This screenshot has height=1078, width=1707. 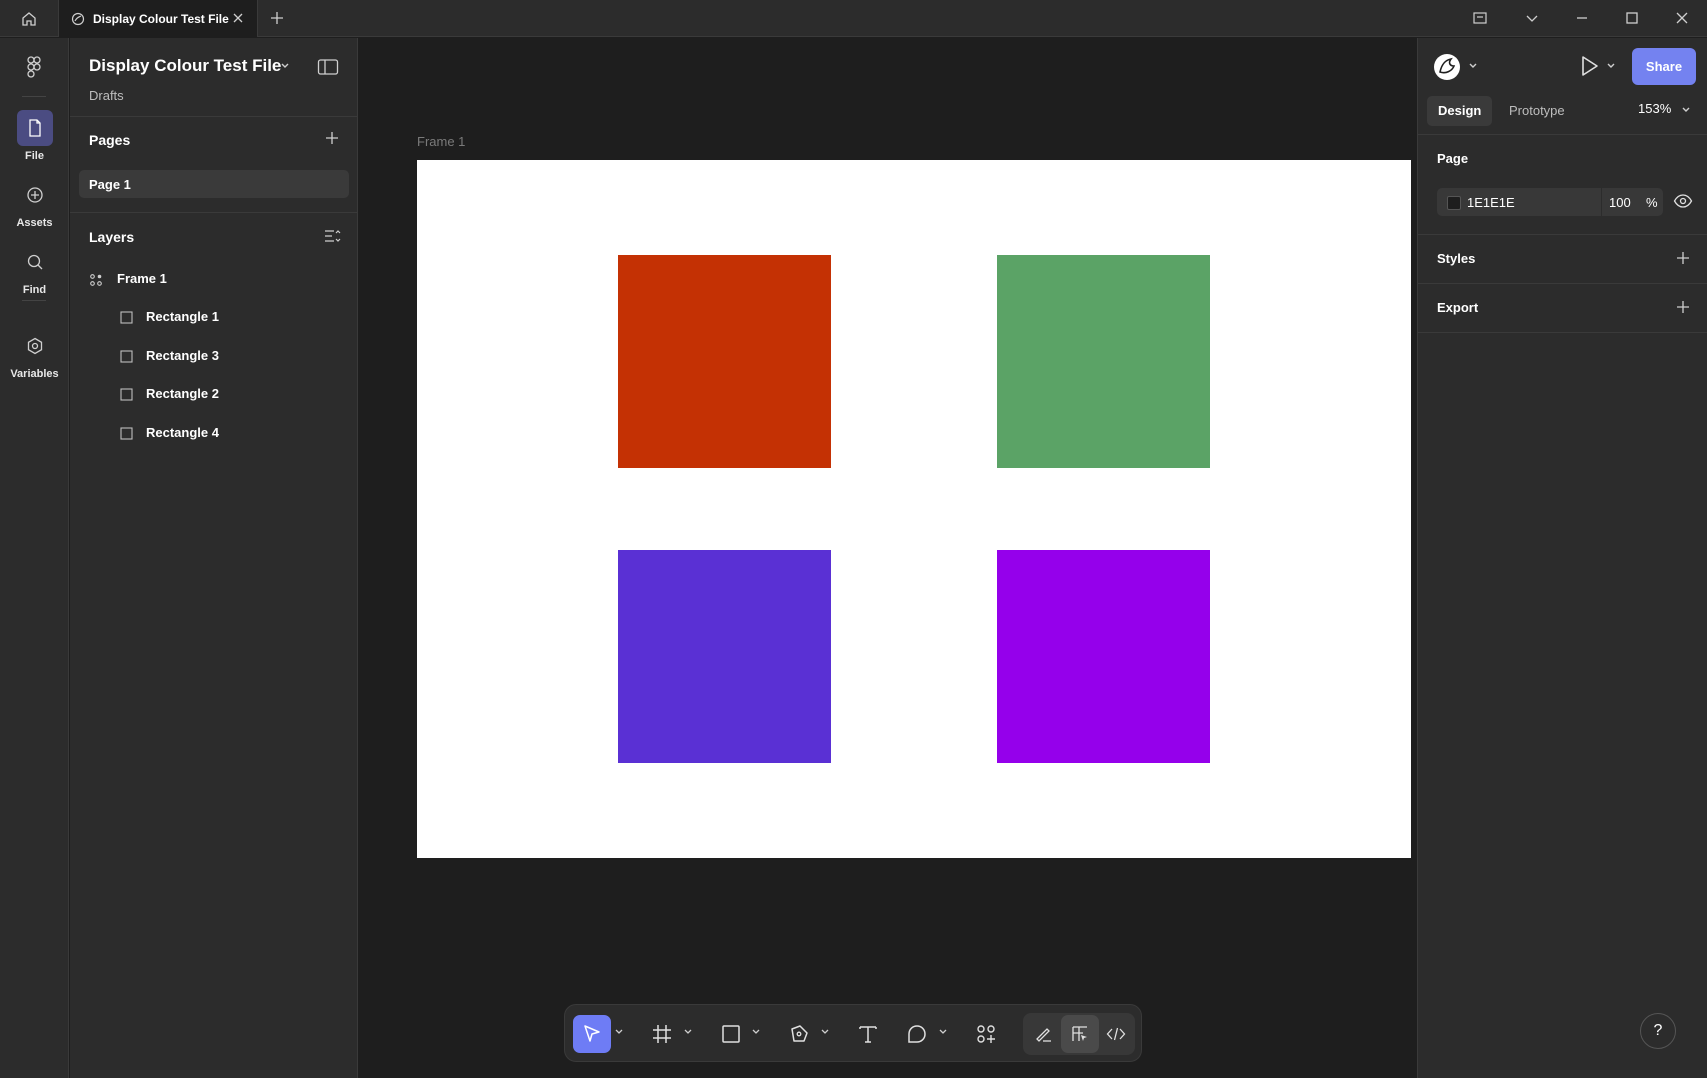 What do you see at coordinates (1116, 1034) in the screenshot?
I see `dev-mode-icon` at bounding box center [1116, 1034].